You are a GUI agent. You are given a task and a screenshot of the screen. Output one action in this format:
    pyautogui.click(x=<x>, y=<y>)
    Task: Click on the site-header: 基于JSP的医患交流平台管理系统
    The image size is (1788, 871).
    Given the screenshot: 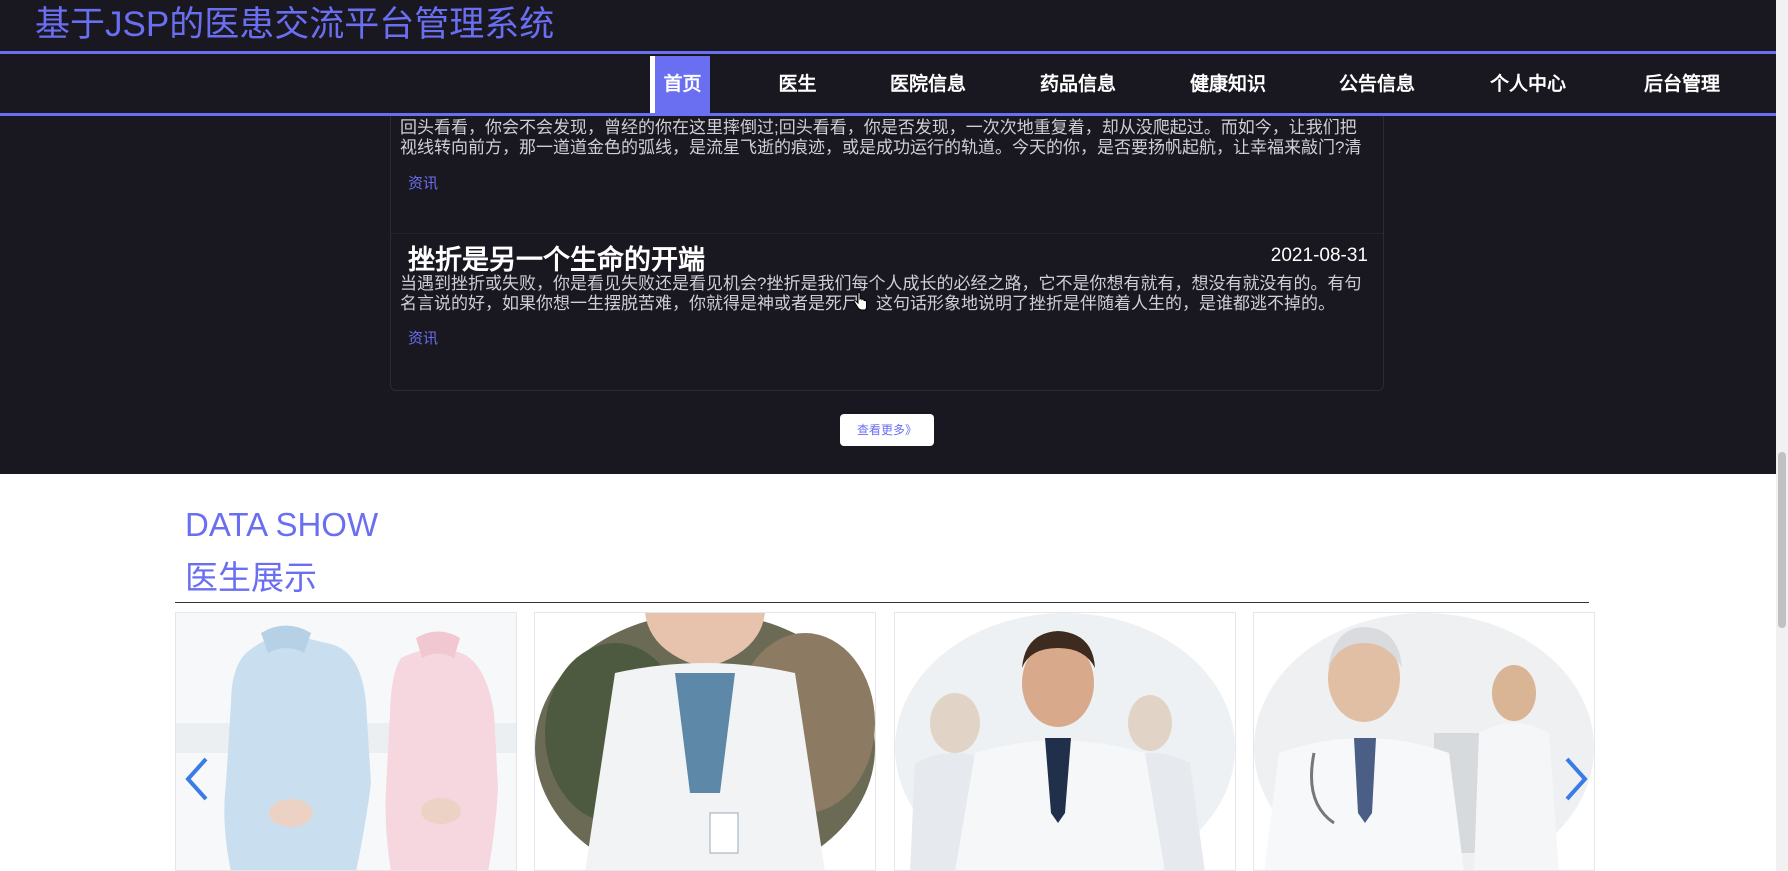 What is the action you would take?
    pyautogui.click(x=888, y=27)
    